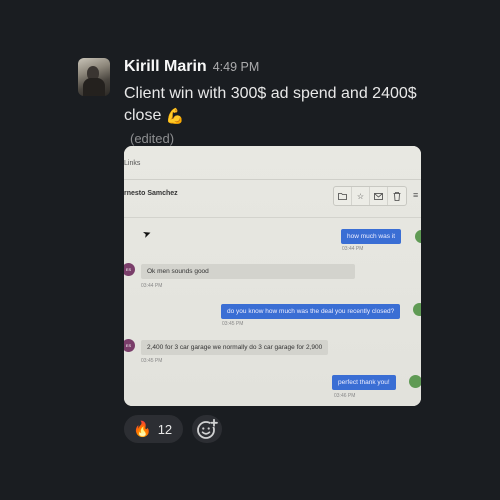 The height and width of the screenshot is (500, 500). What do you see at coordinates (272, 163) in the screenshot?
I see `links-bar: Links` at bounding box center [272, 163].